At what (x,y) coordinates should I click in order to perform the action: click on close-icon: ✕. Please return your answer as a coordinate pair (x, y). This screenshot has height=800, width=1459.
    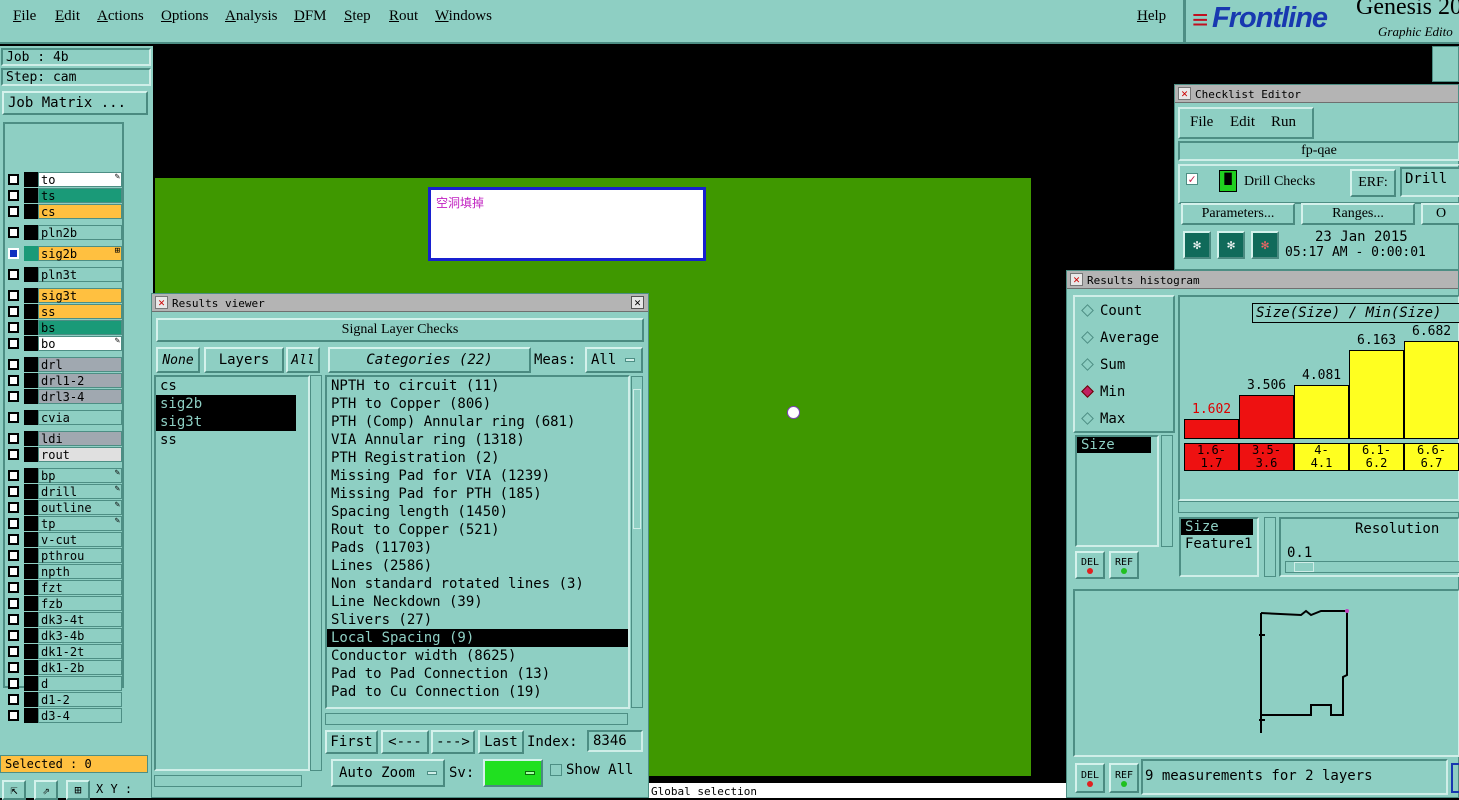
    Looking at the image, I should click on (637, 302).